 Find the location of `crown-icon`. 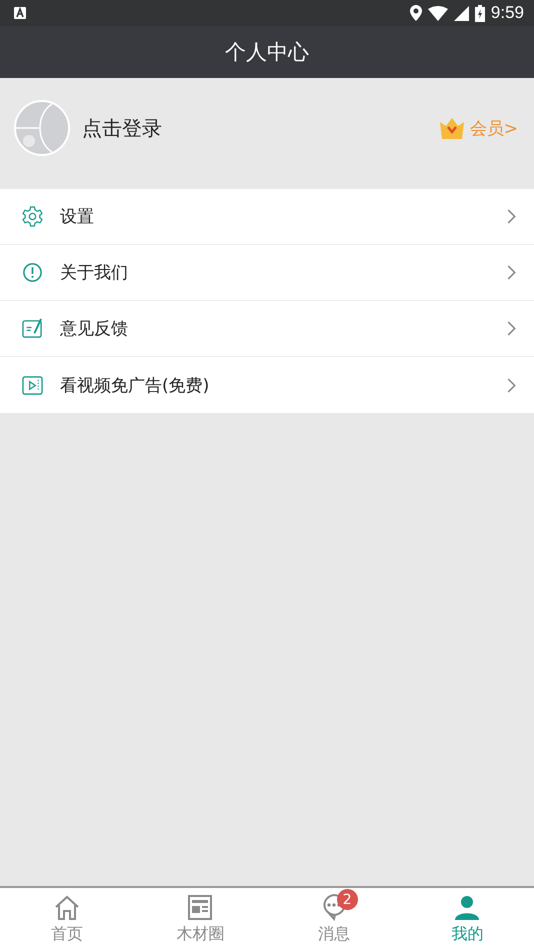

crown-icon is located at coordinates (452, 128).